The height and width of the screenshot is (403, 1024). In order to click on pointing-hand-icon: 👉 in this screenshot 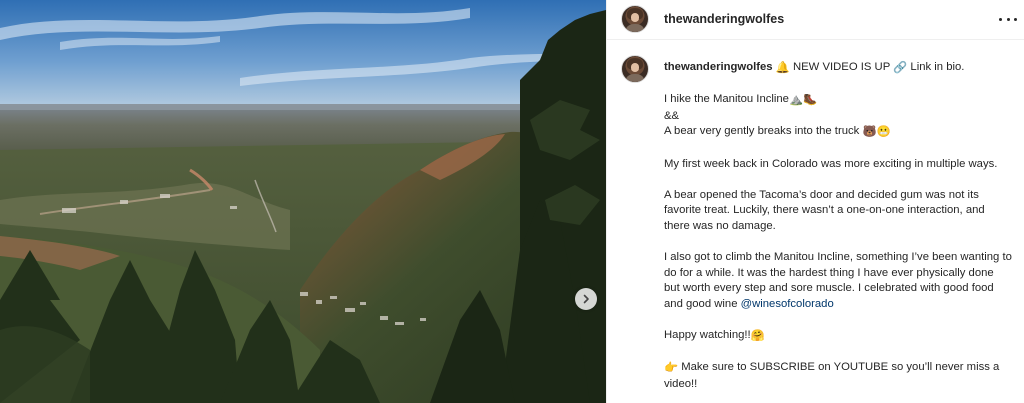, I will do `click(671, 368)`.